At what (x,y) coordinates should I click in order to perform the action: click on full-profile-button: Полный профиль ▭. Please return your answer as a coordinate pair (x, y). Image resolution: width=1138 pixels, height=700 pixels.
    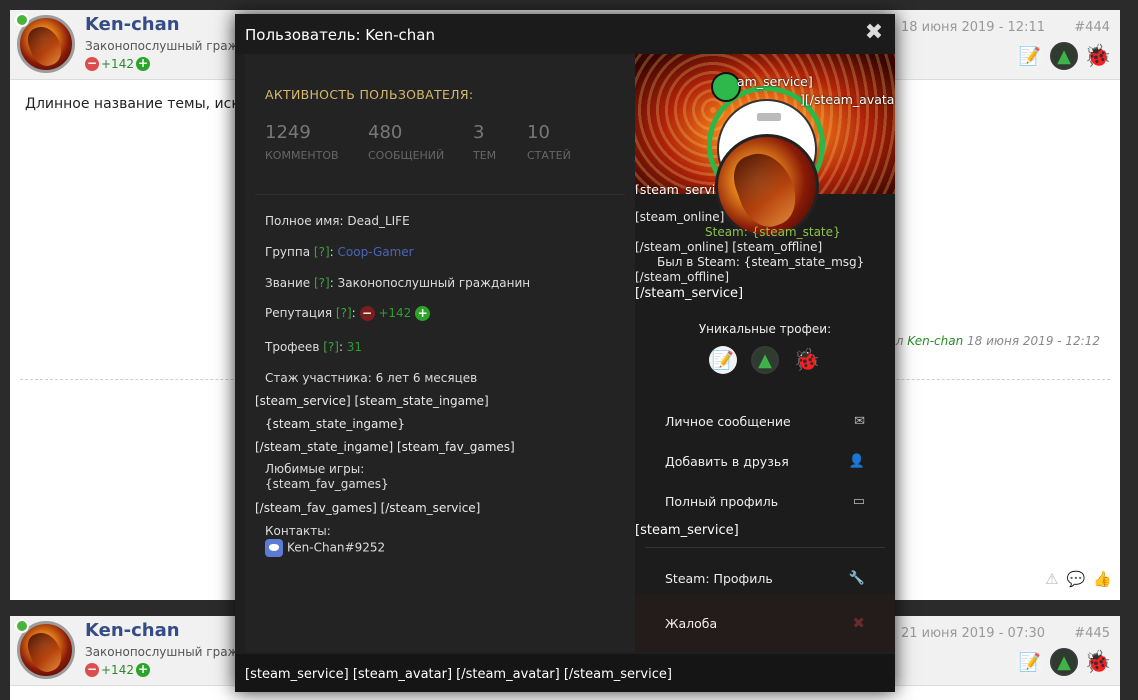
    Looking at the image, I should click on (765, 501).